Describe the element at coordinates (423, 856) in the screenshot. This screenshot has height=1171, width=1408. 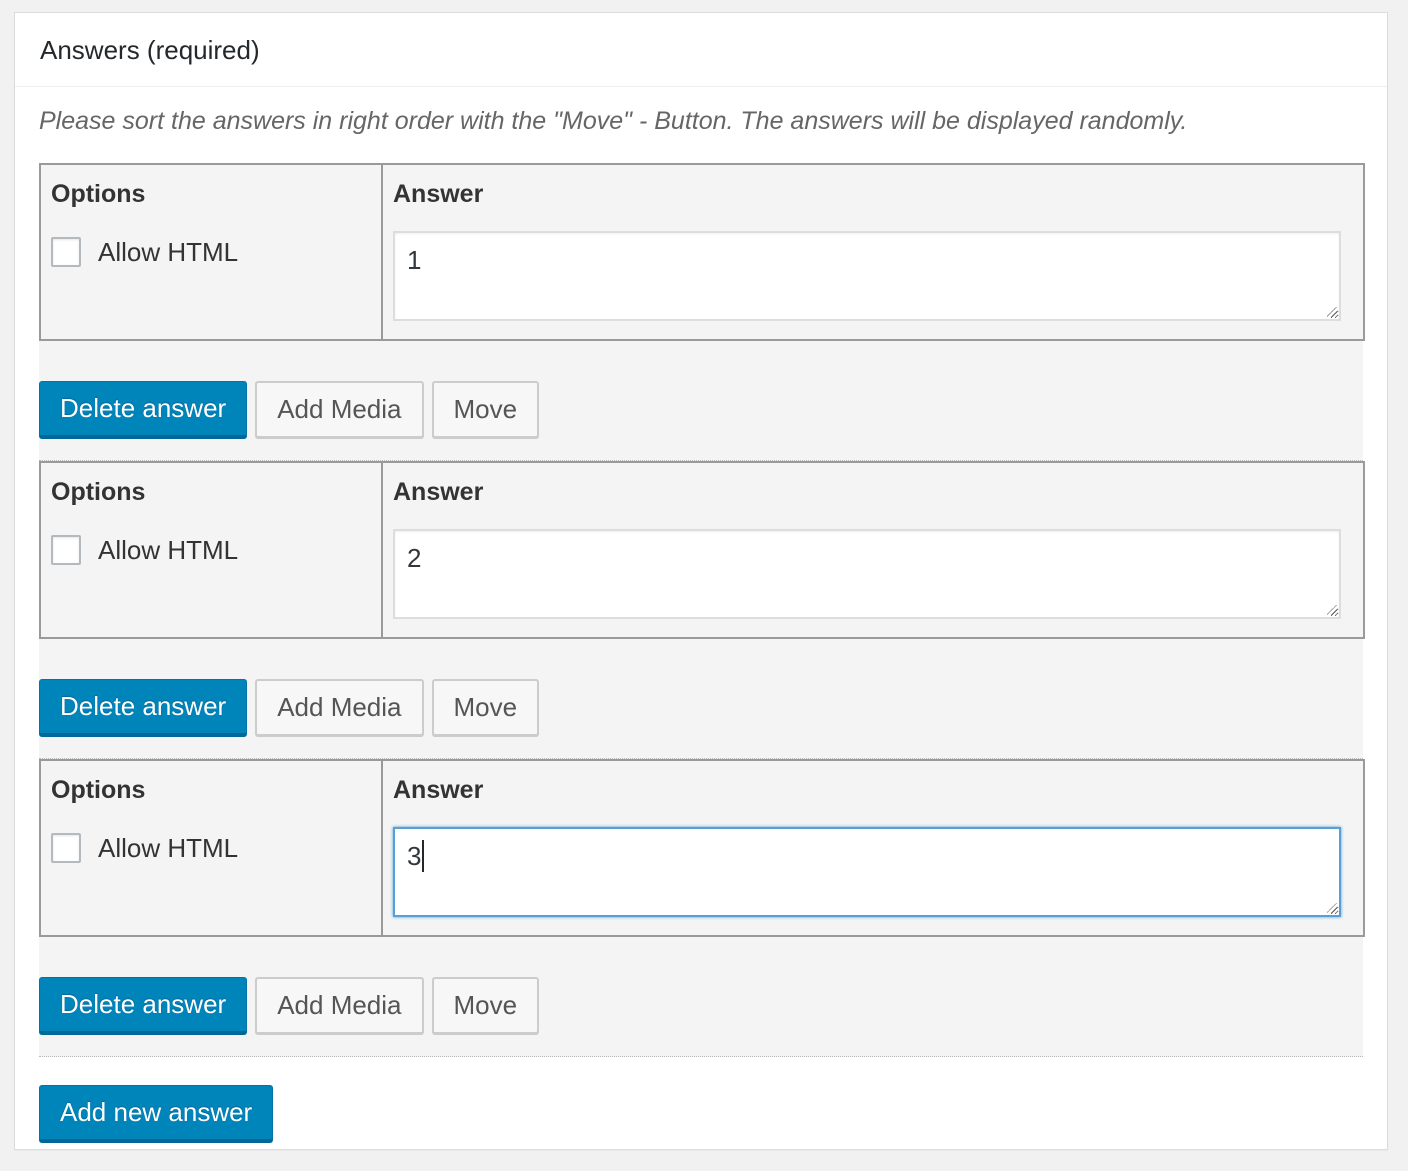
I see `text-caret` at that location.